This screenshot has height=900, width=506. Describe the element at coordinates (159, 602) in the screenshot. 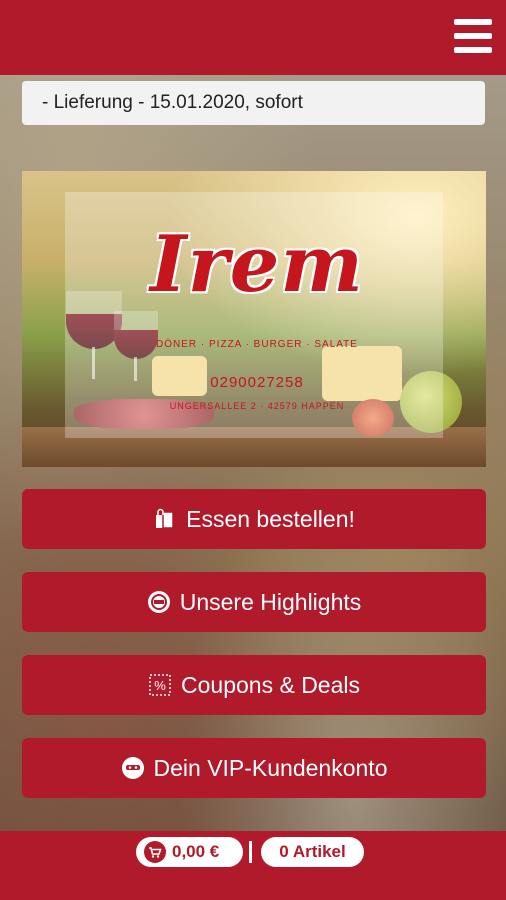

I see `seal-badge-icon` at that location.